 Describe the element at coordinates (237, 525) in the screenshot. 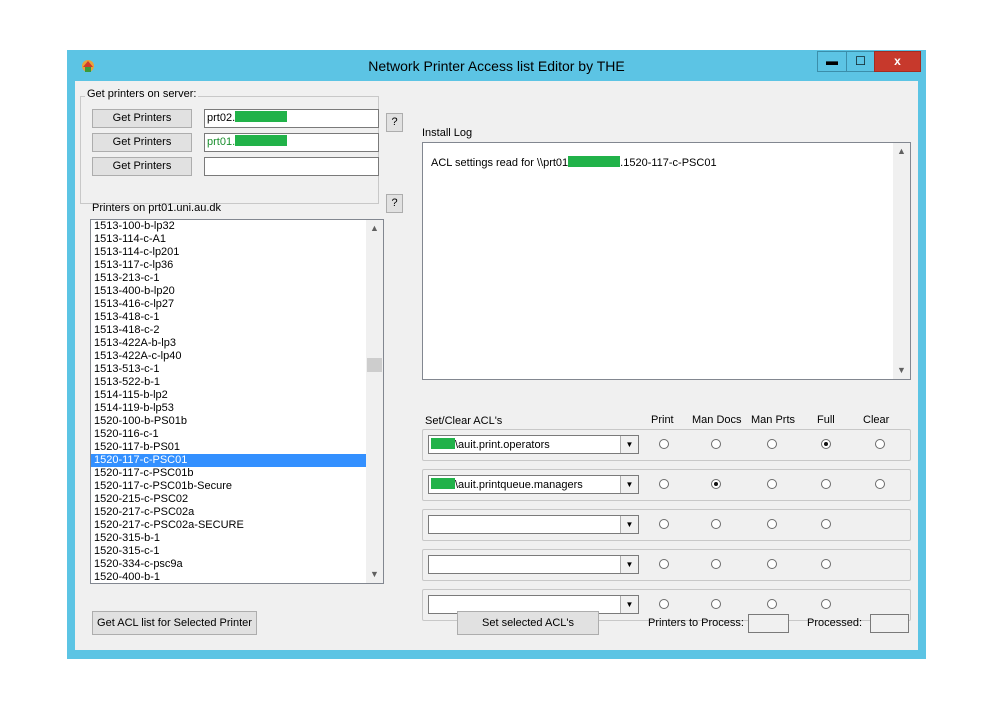

I see `printer-list-item: 1520-217-c-PSC02a-SECURE` at that location.